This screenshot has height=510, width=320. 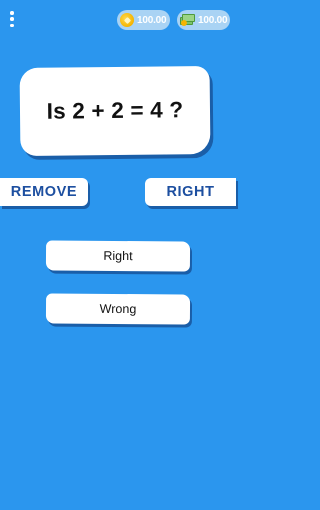 I want to click on coin-icon, so click(x=127, y=20).